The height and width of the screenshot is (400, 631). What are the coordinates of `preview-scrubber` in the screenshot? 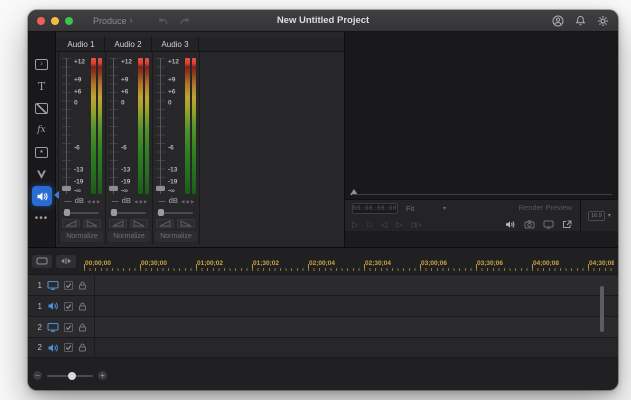 It's located at (481, 193).